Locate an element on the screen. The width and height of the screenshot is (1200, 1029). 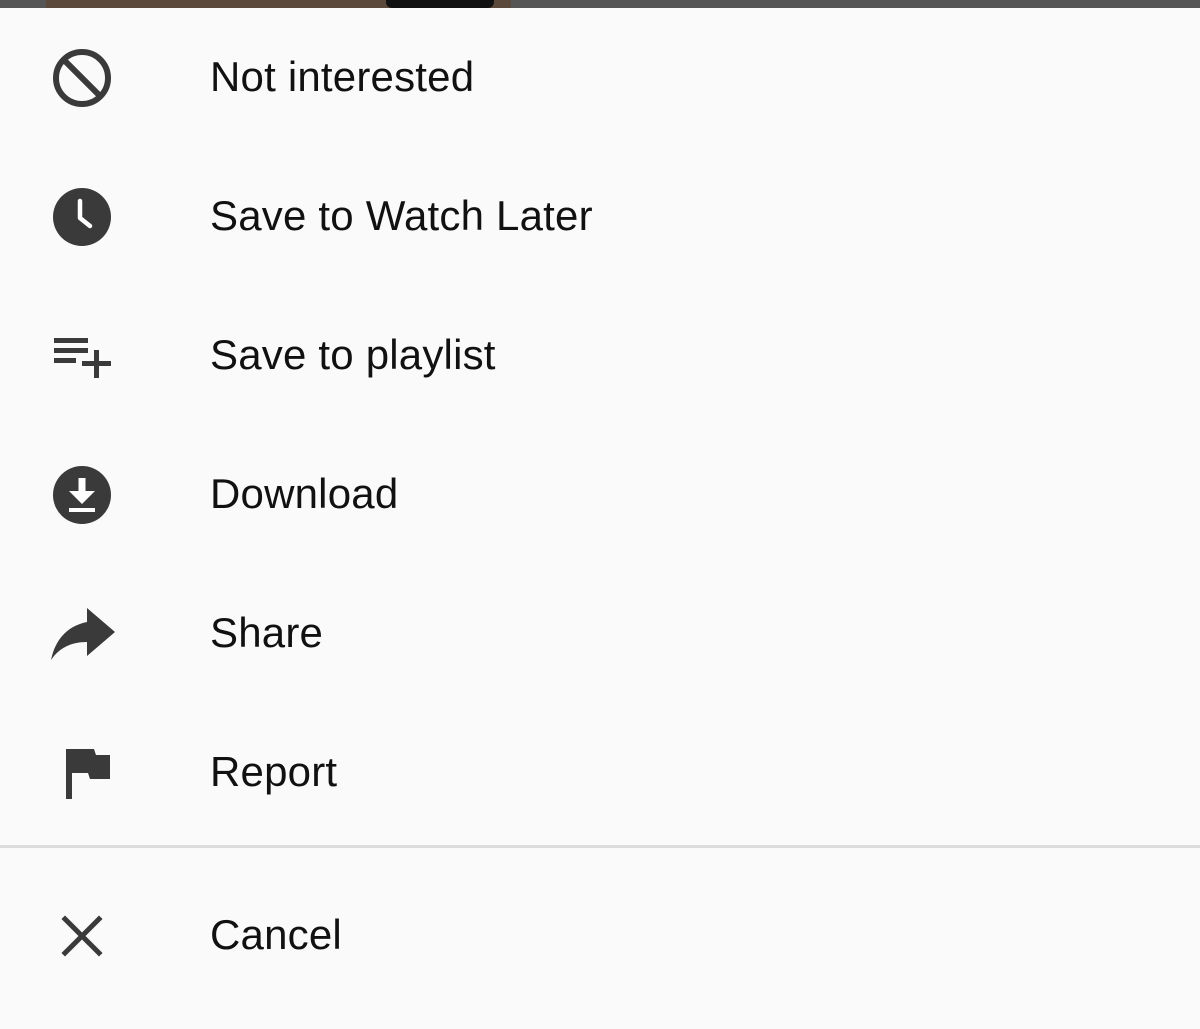
menu-item-label: Save to playlist is located at coordinates (353, 354).